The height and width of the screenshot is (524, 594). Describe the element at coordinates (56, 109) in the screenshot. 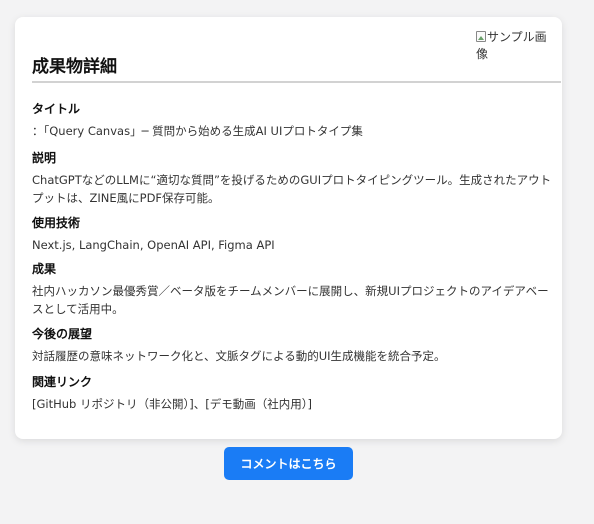

I see `section-label: タイトル` at that location.